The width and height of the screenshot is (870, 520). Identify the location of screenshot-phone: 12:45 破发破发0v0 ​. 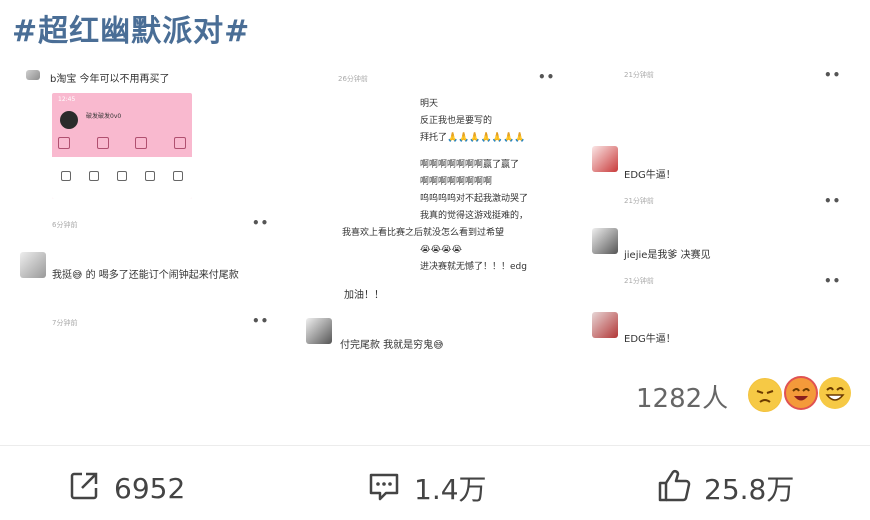
(122, 146).